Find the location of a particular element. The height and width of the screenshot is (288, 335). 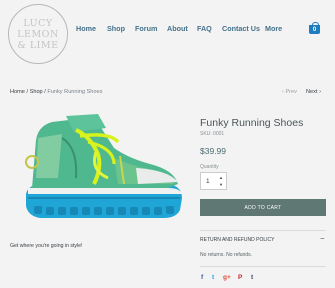

policy-title: RETURN AND REFUND POLICY is located at coordinates (237, 240).